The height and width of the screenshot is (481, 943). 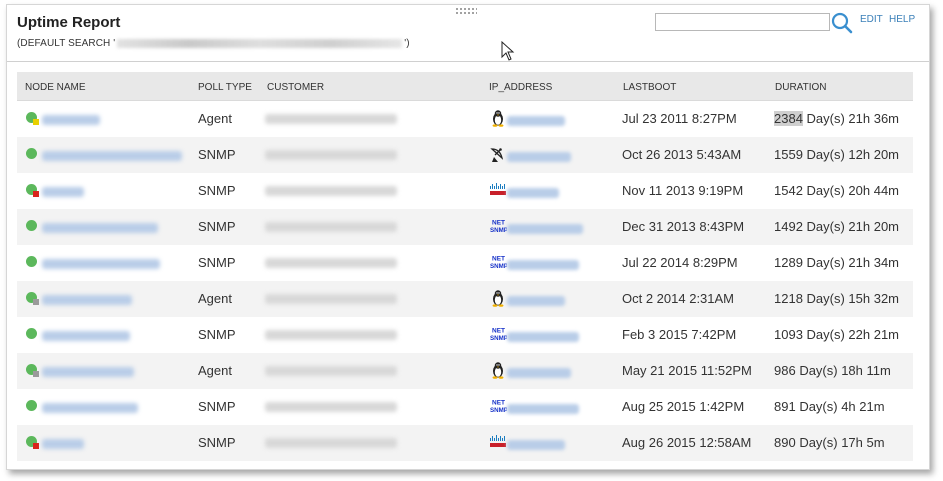 I want to click on net-snmp-icon: NET SNMP, so click(x=498, y=334).